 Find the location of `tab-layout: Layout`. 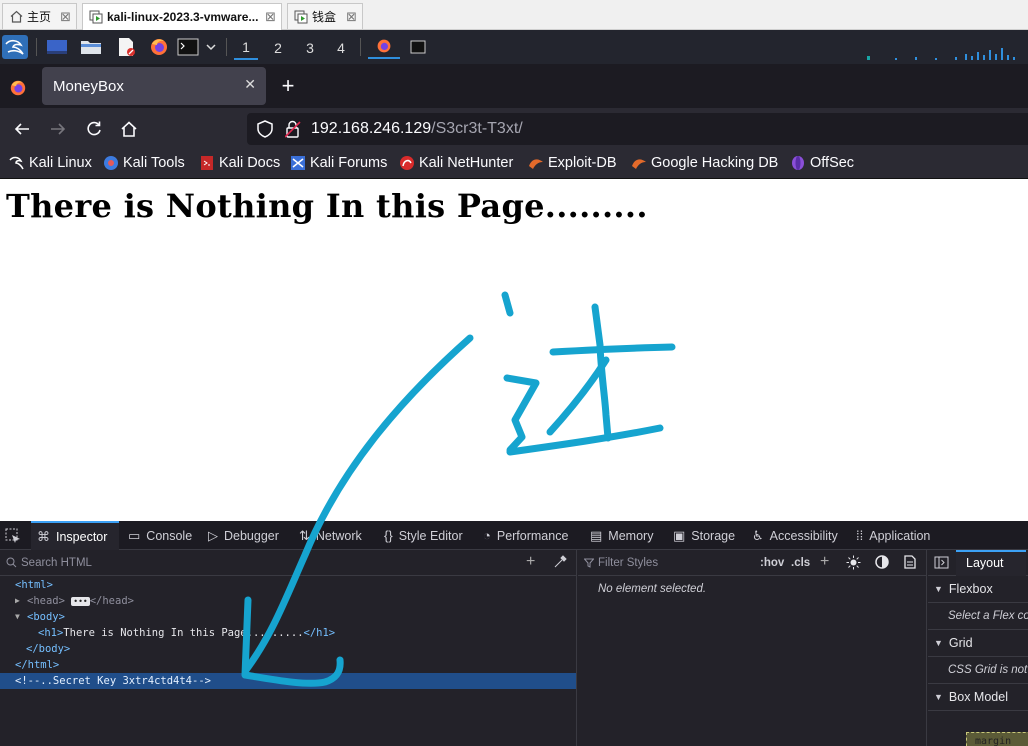

tab-layout: Layout is located at coordinates (991, 563).